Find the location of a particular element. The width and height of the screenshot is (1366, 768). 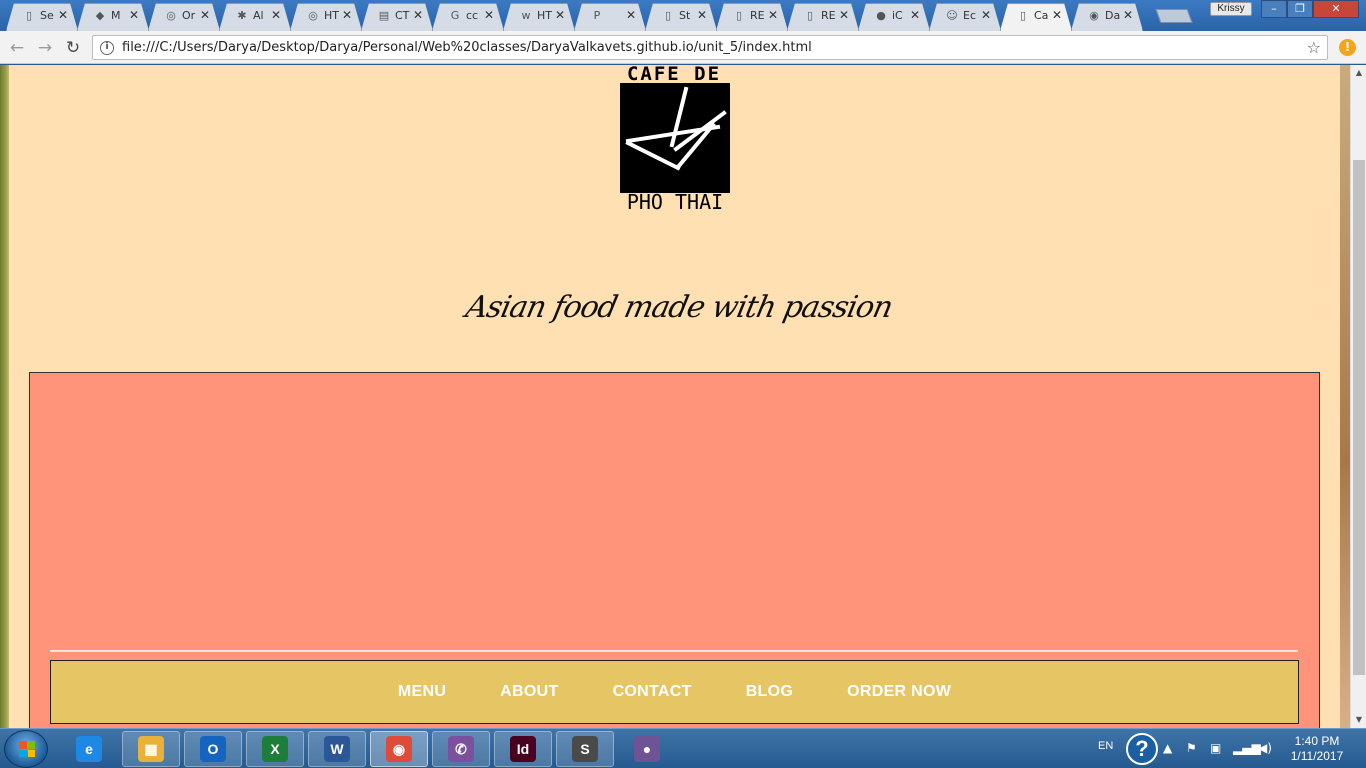

scroll-thumb is located at coordinates (1359, 417).